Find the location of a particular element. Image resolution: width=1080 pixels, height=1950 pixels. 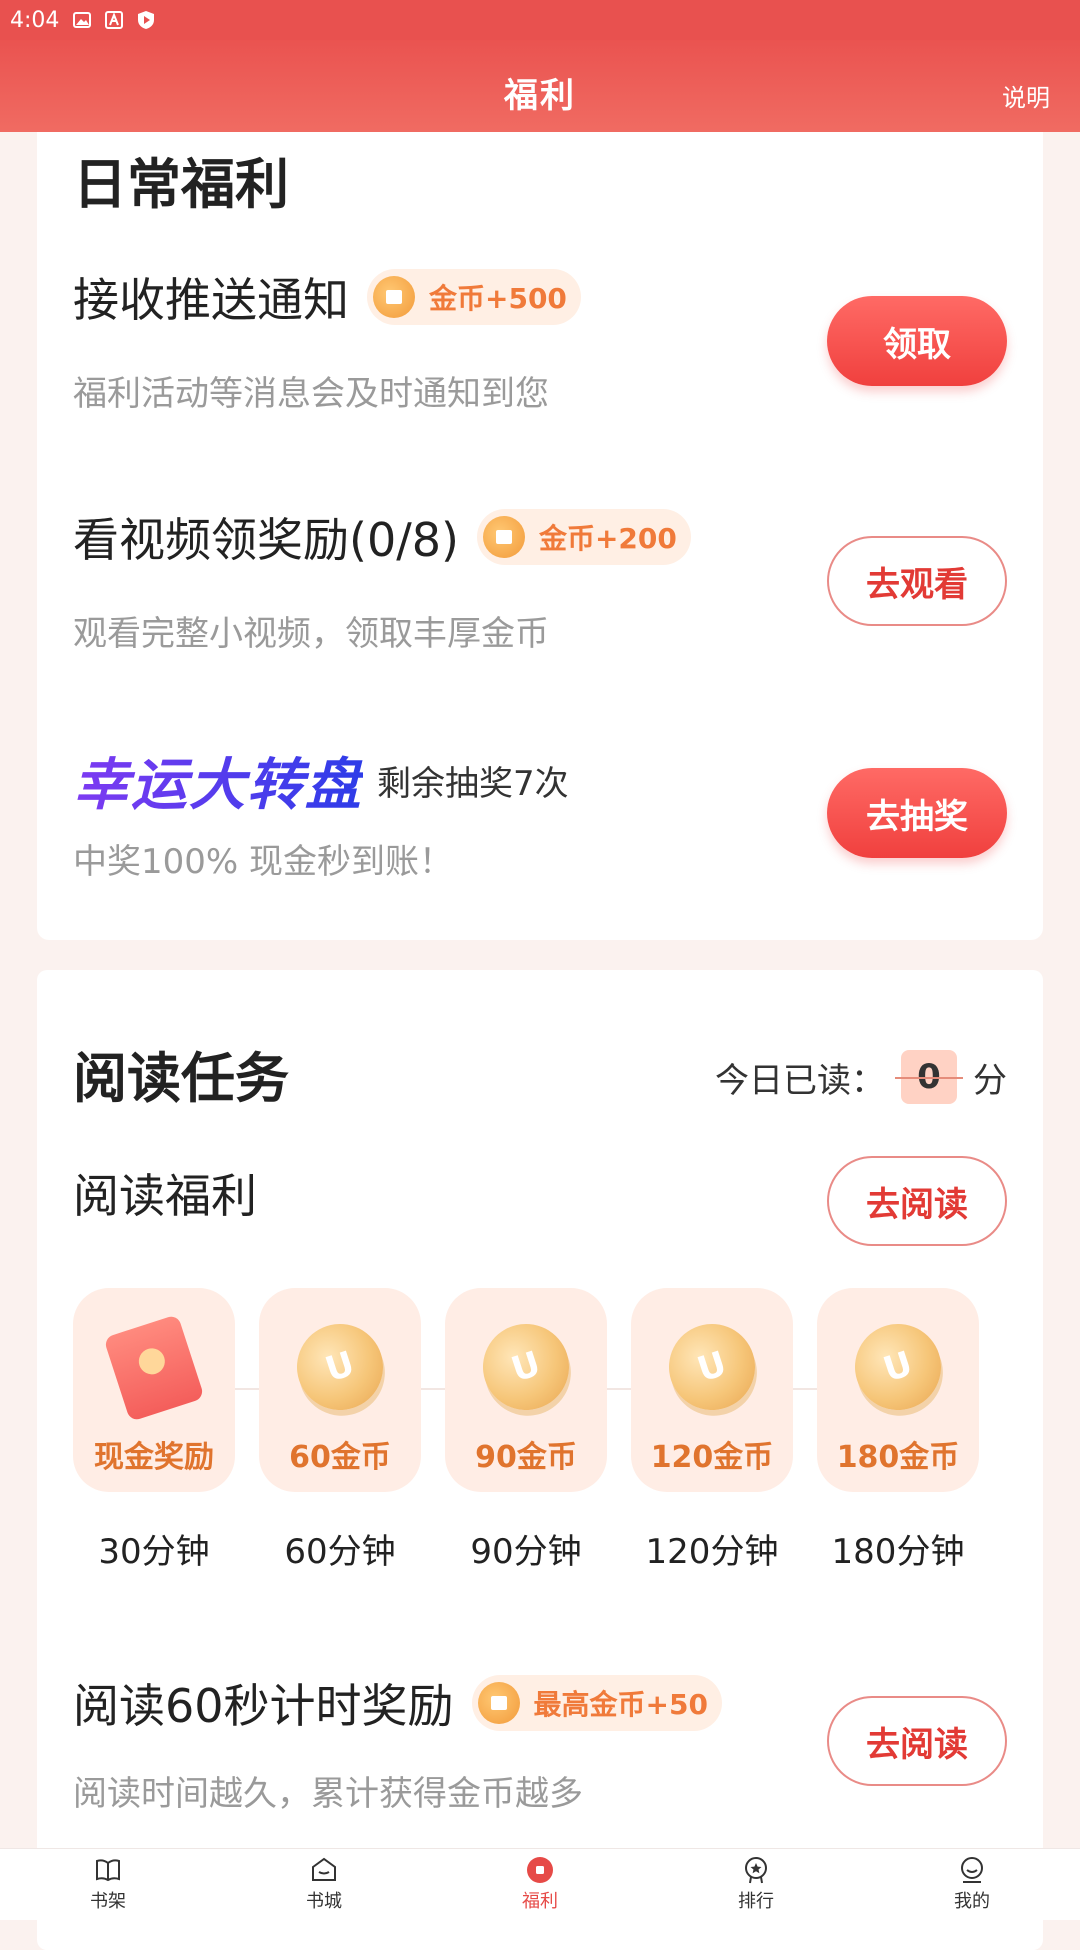

image-icon is located at coordinates (82, 20).